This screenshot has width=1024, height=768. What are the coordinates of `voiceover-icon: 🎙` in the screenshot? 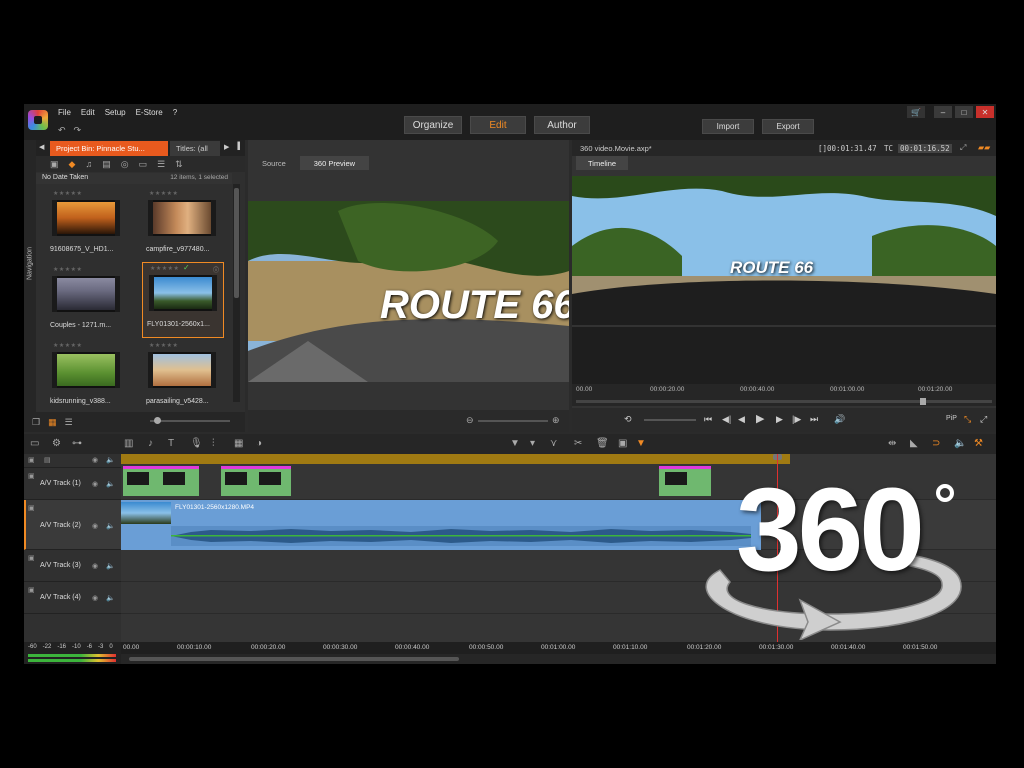 It's located at (196, 443).